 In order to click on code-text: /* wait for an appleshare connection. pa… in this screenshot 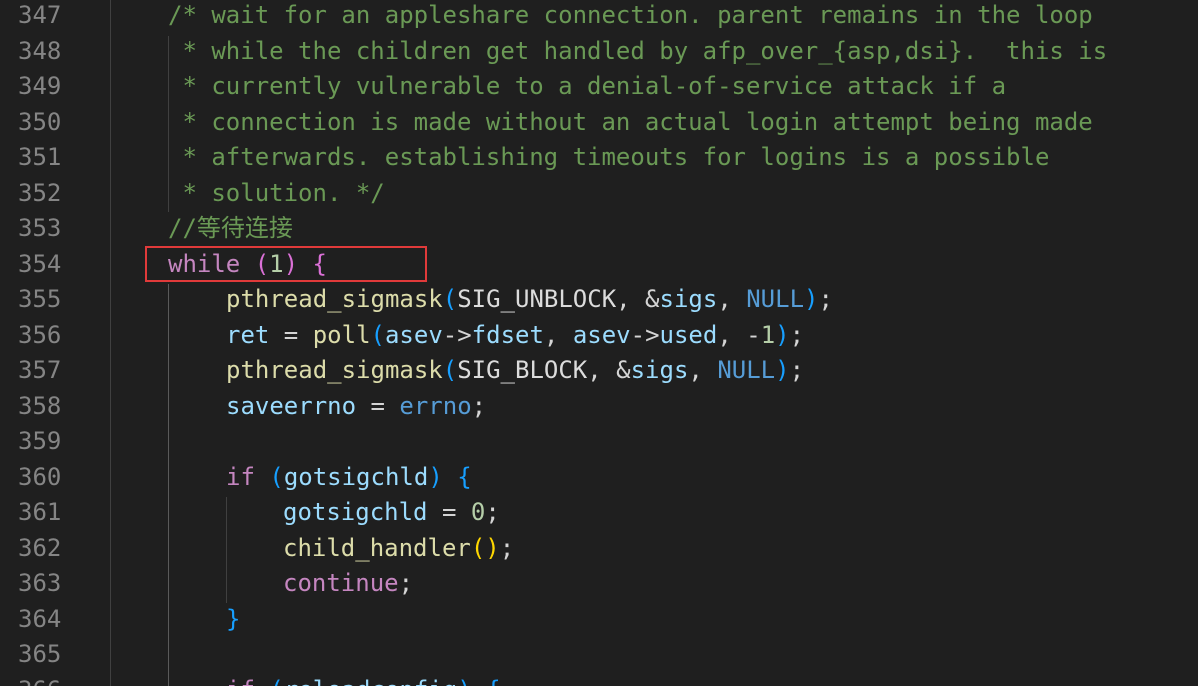, I will do `click(630, 17)`.